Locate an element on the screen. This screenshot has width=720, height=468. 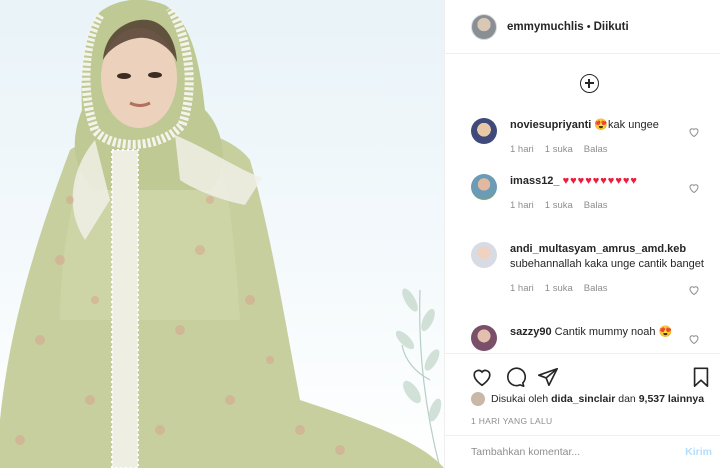
comment-input is located at coordinates (578, 452).